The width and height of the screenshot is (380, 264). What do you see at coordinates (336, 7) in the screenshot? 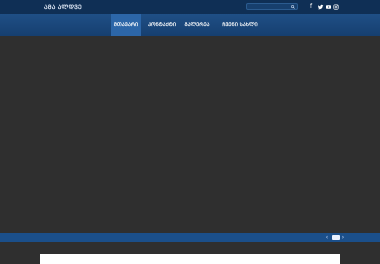
I see `instagram-icon` at bounding box center [336, 7].